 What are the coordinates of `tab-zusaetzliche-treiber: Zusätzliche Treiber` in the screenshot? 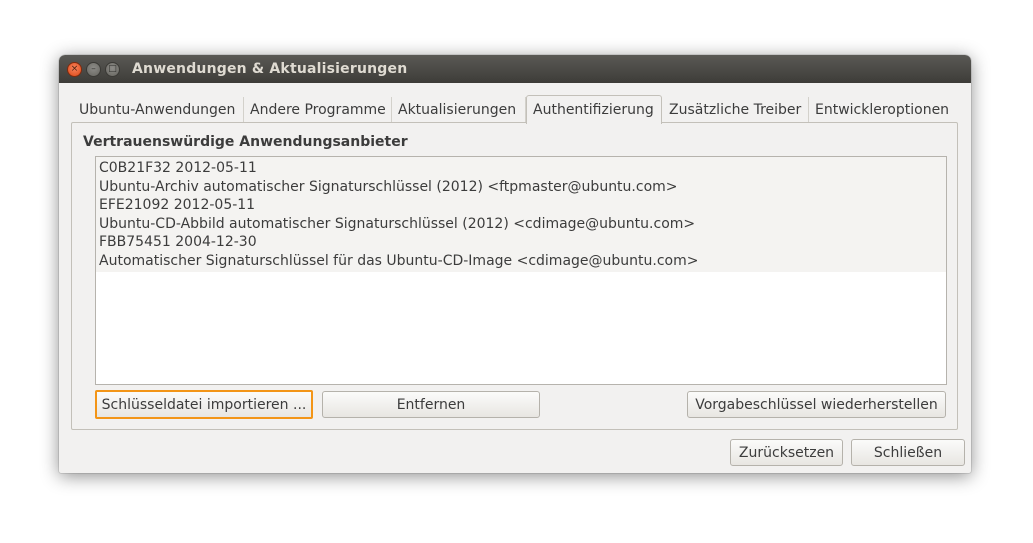 It's located at (736, 110).